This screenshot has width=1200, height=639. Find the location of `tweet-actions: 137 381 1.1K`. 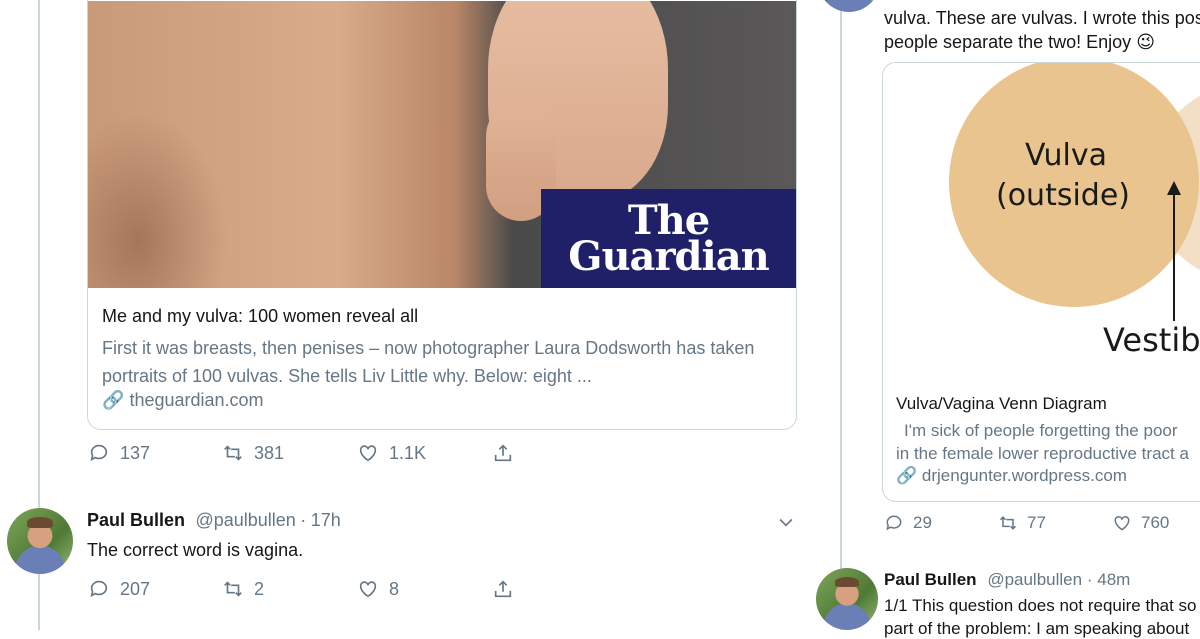

tweet-actions: 137 381 1.1K is located at coordinates (280, 456).